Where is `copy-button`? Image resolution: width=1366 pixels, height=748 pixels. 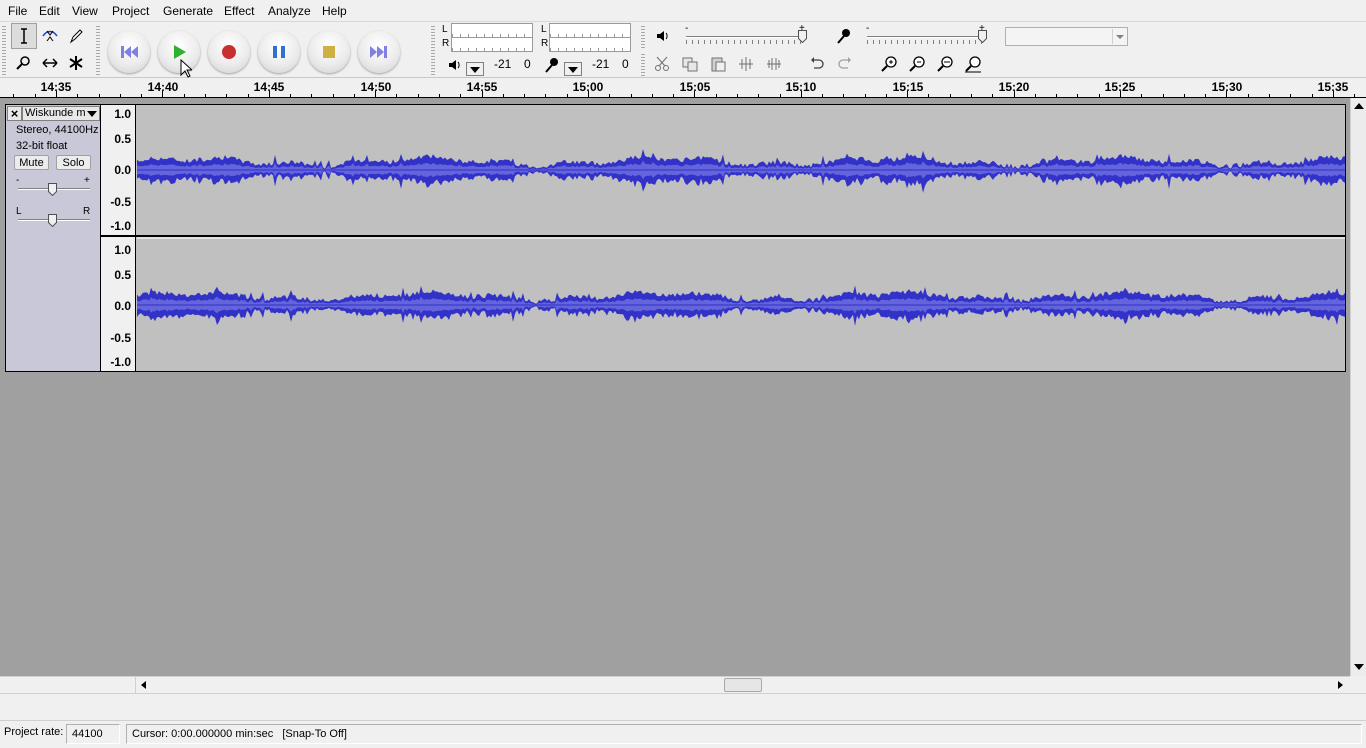
copy-button is located at coordinates (690, 64).